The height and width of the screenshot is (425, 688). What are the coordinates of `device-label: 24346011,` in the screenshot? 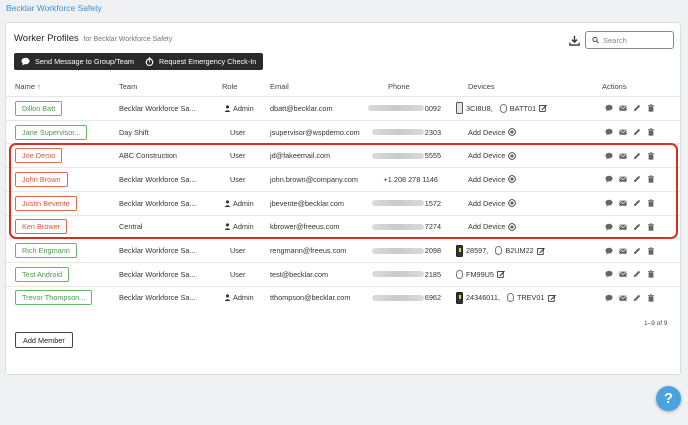 It's located at (483, 298).